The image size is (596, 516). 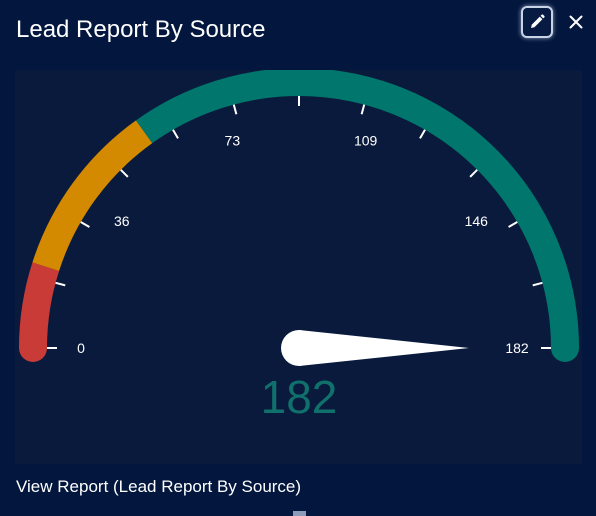 I want to click on pencil-icon, so click(x=538, y=21).